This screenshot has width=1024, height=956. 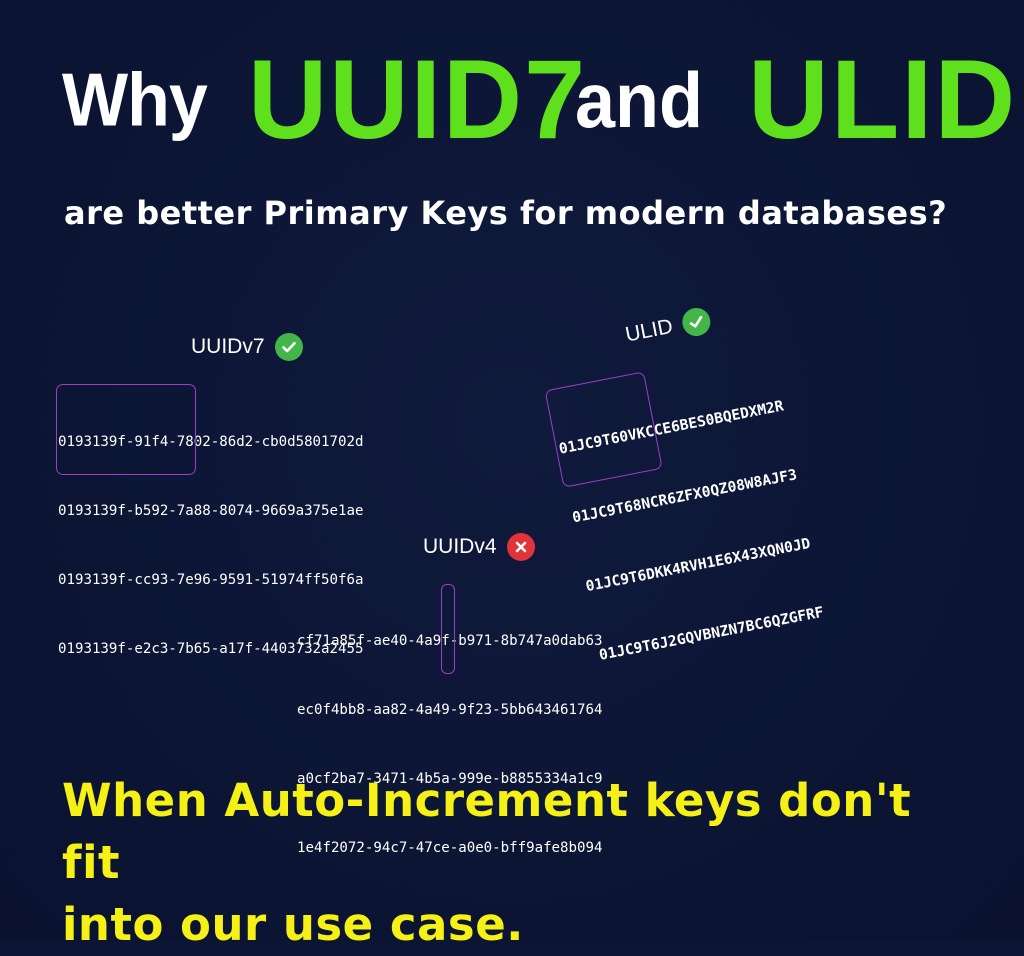 I want to click on ulid-row: 01JC9T6J2GQVBNZN7BC6QZGFRF, so click(x=711, y=633).